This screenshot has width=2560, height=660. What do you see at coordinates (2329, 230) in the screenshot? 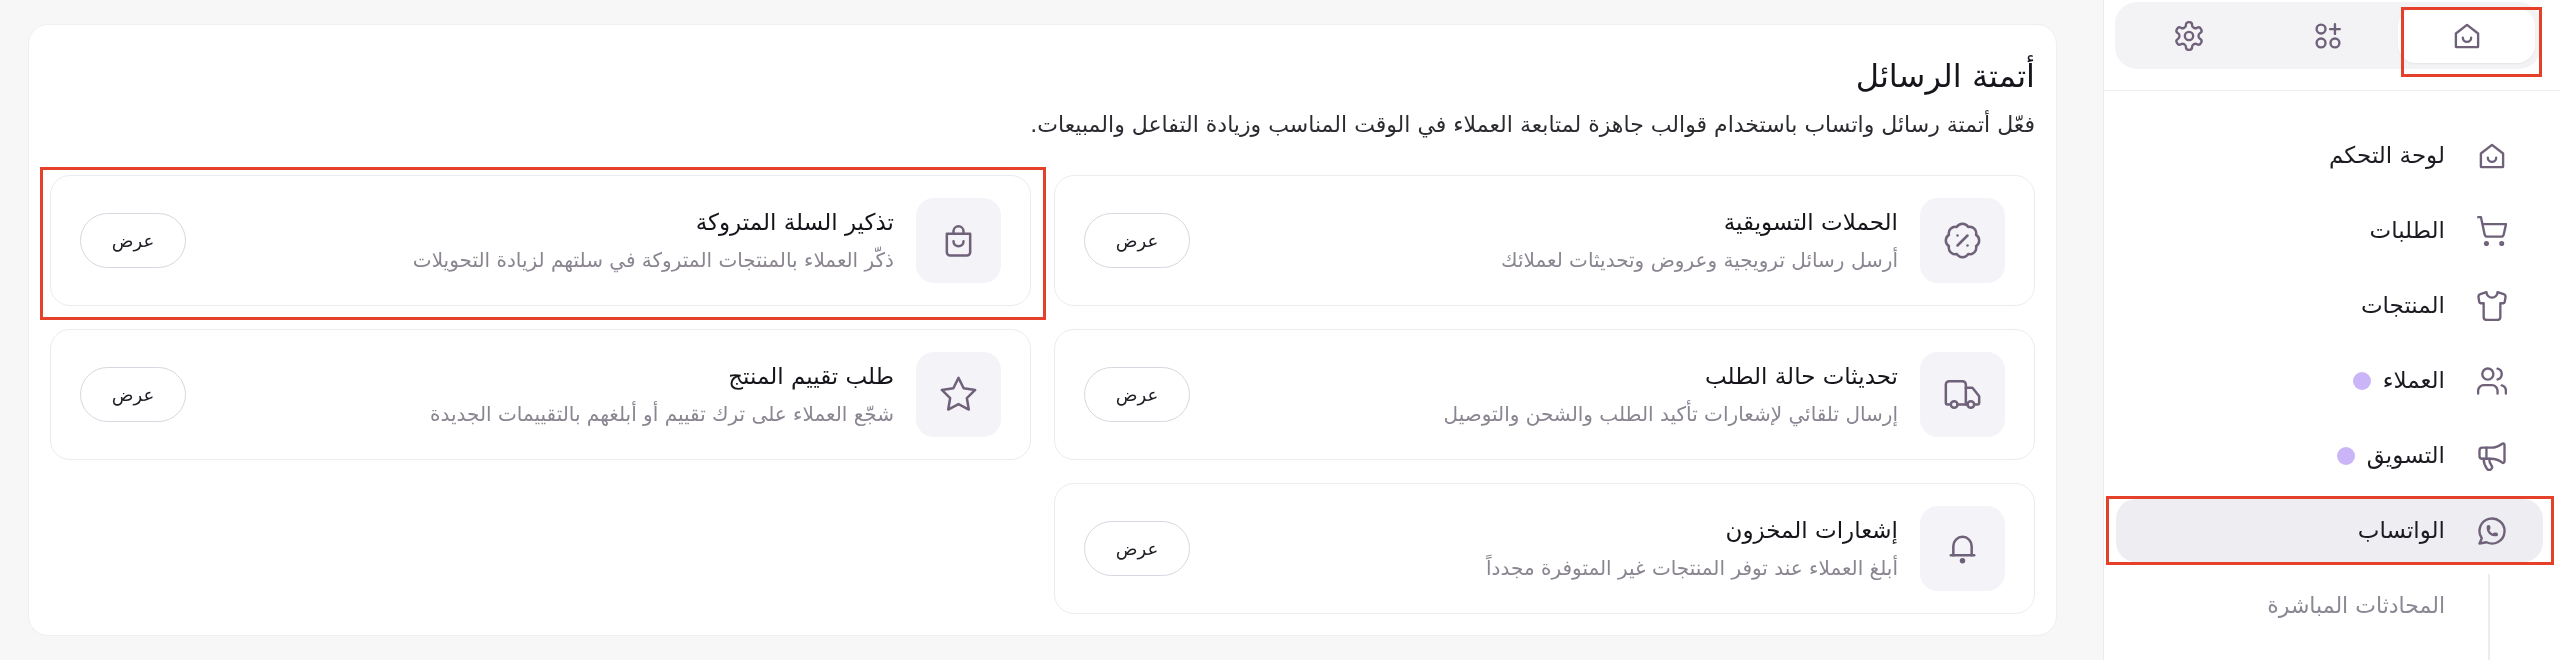
I see `nav-item: الطلبات` at bounding box center [2329, 230].